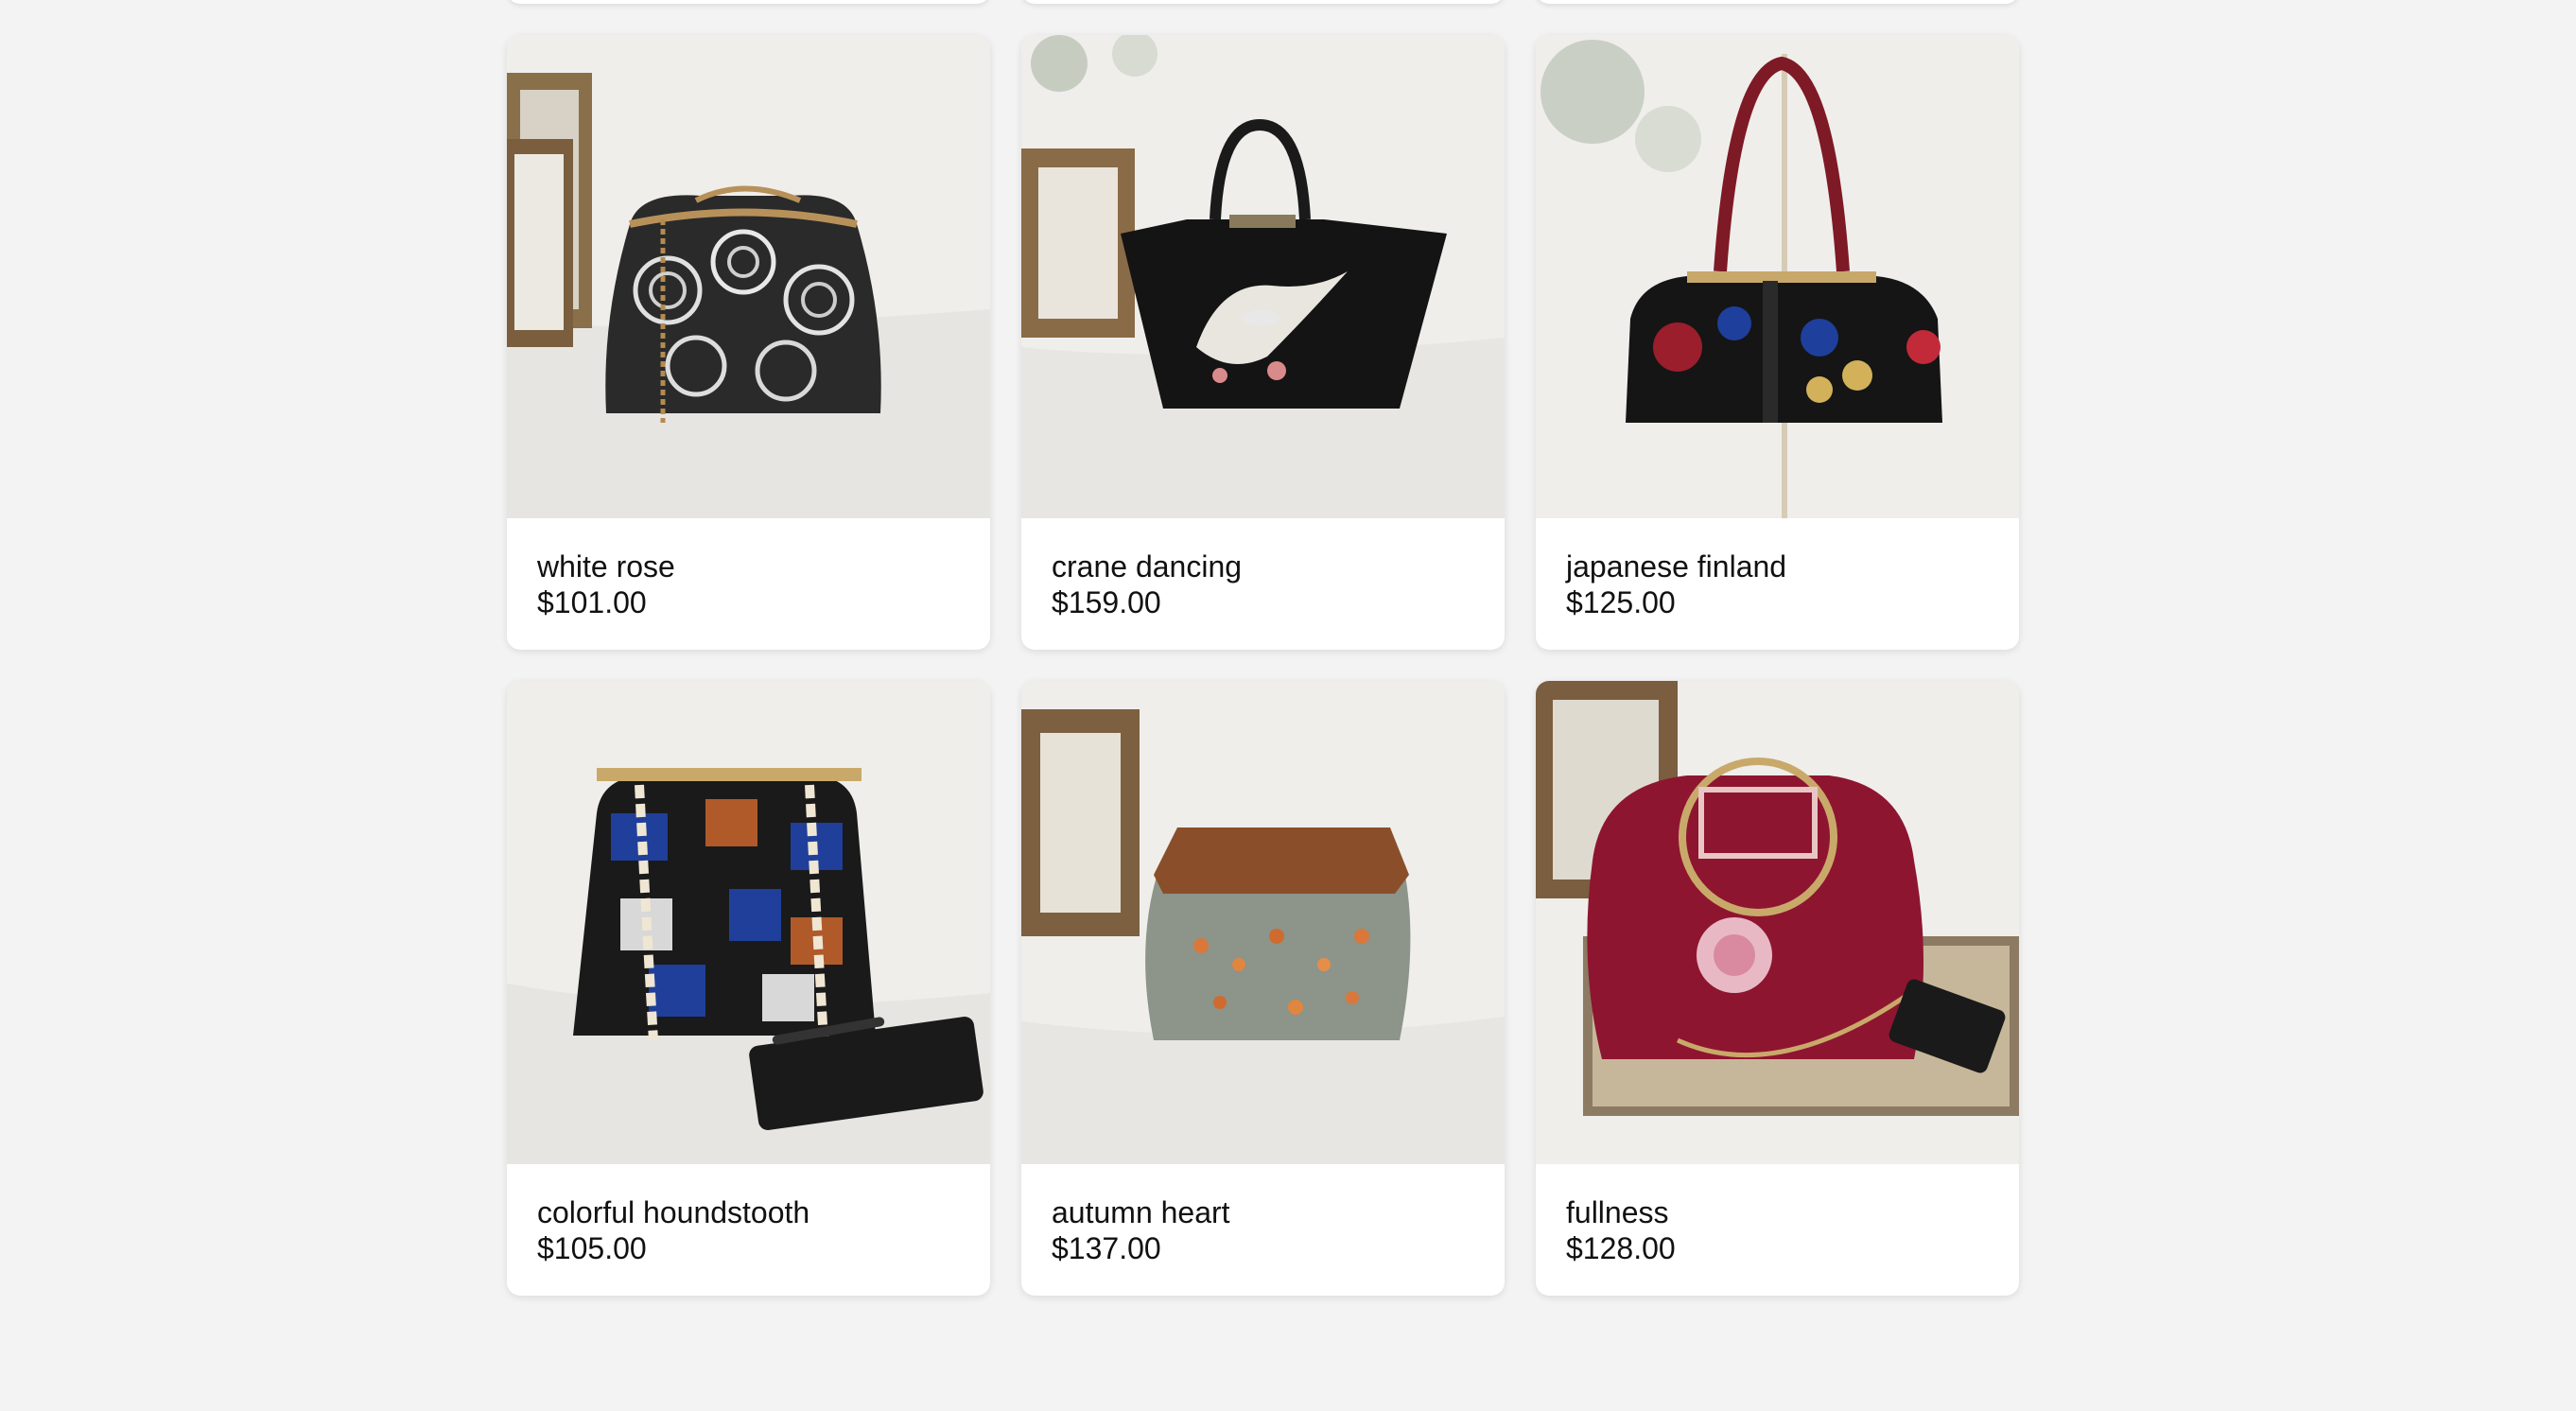  Describe the element at coordinates (748, 566) in the screenshot. I see `product-name: white rose` at that location.